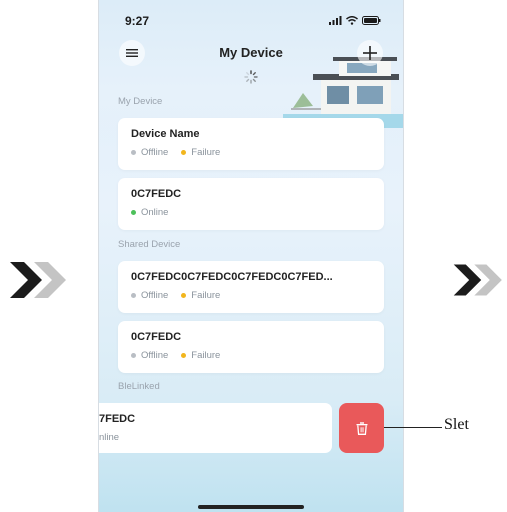 The width and height of the screenshot is (507, 512). What do you see at coordinates (139, 386) in the screenshot?
I see `section-ble-linked: BleLinked` at bounding box center [139, 386].